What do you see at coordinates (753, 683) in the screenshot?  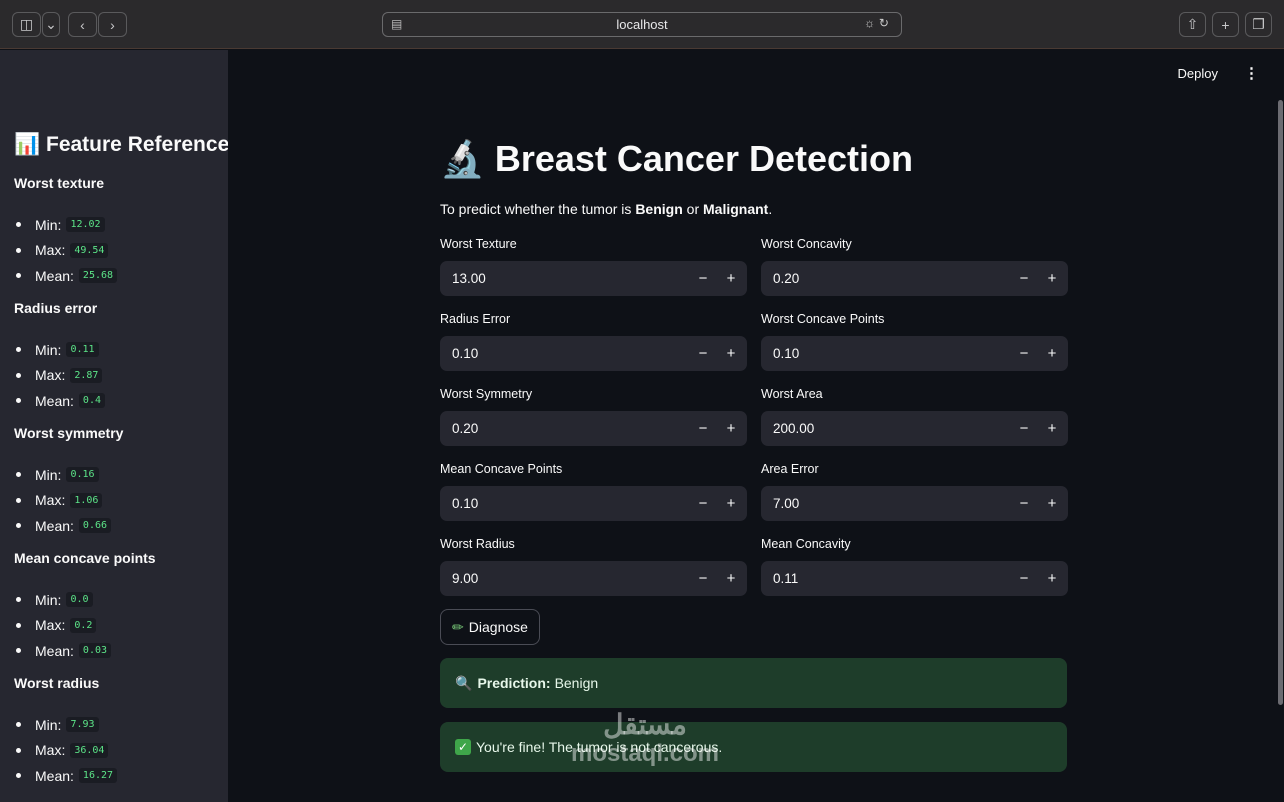 I see `prediction-alert: 🔍 Prediction: Benign` at bounding box center [753, 683].